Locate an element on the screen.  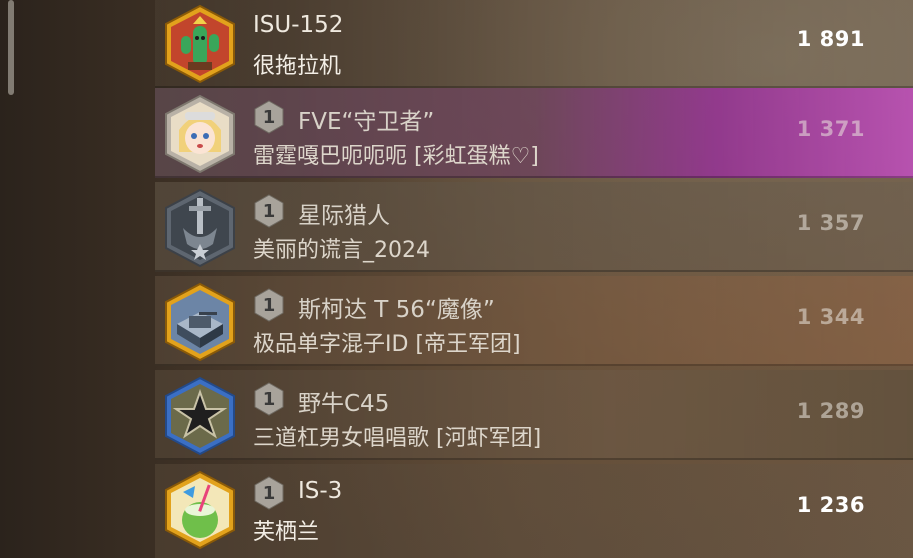
player-name: 美丽的谎言_2024 is located at coordinates (341, 250).